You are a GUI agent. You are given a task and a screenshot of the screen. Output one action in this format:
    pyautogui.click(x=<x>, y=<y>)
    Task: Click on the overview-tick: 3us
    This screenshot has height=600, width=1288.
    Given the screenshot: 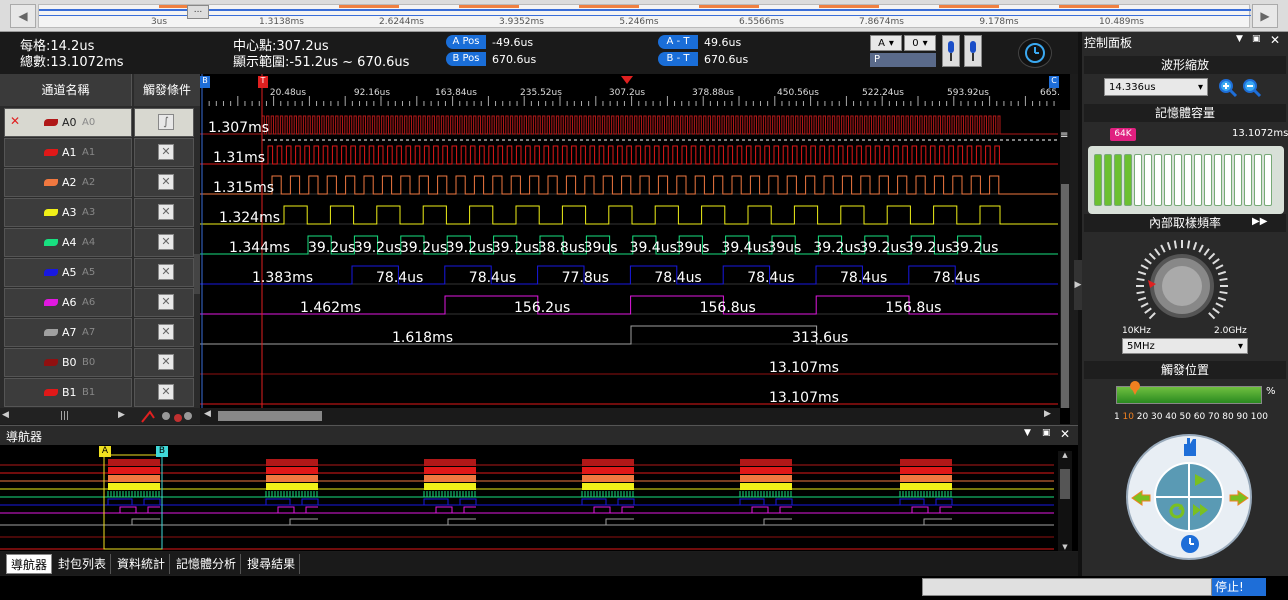 What is the action you would take?
    pyautogui.click(x=159, y=22)
    